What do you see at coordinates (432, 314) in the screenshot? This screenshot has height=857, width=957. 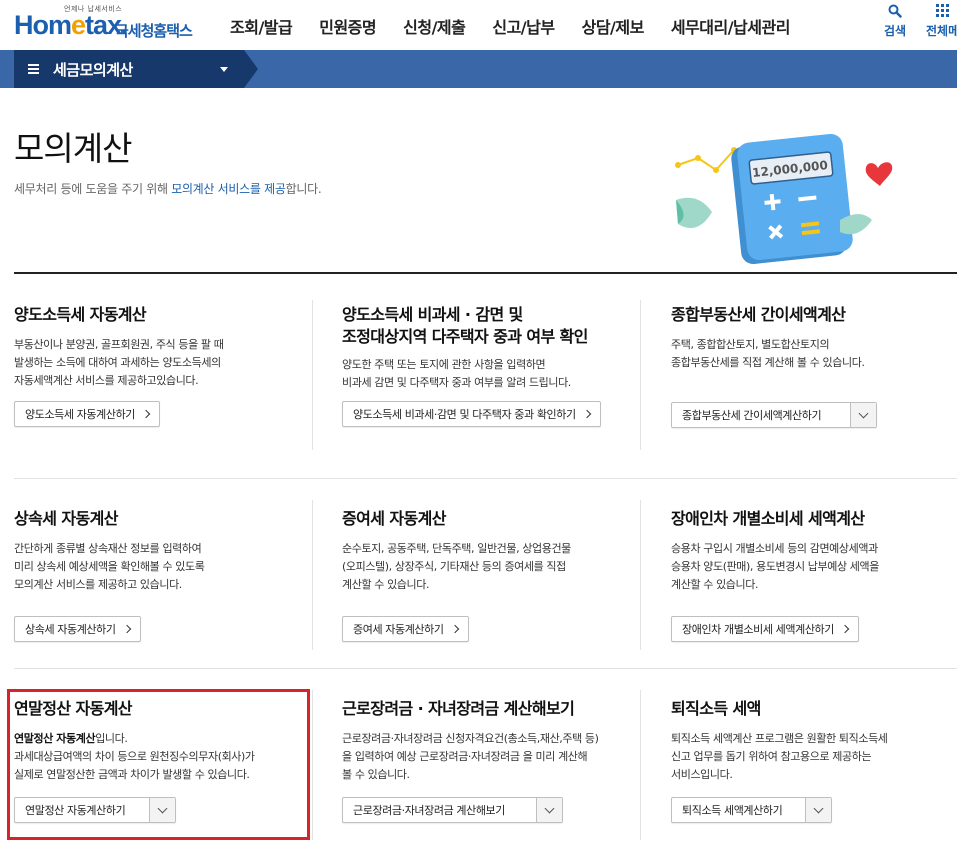 I see `card-title-line: 양도소득세 비과세 · 감면 및` at bounding box center [432, 314].